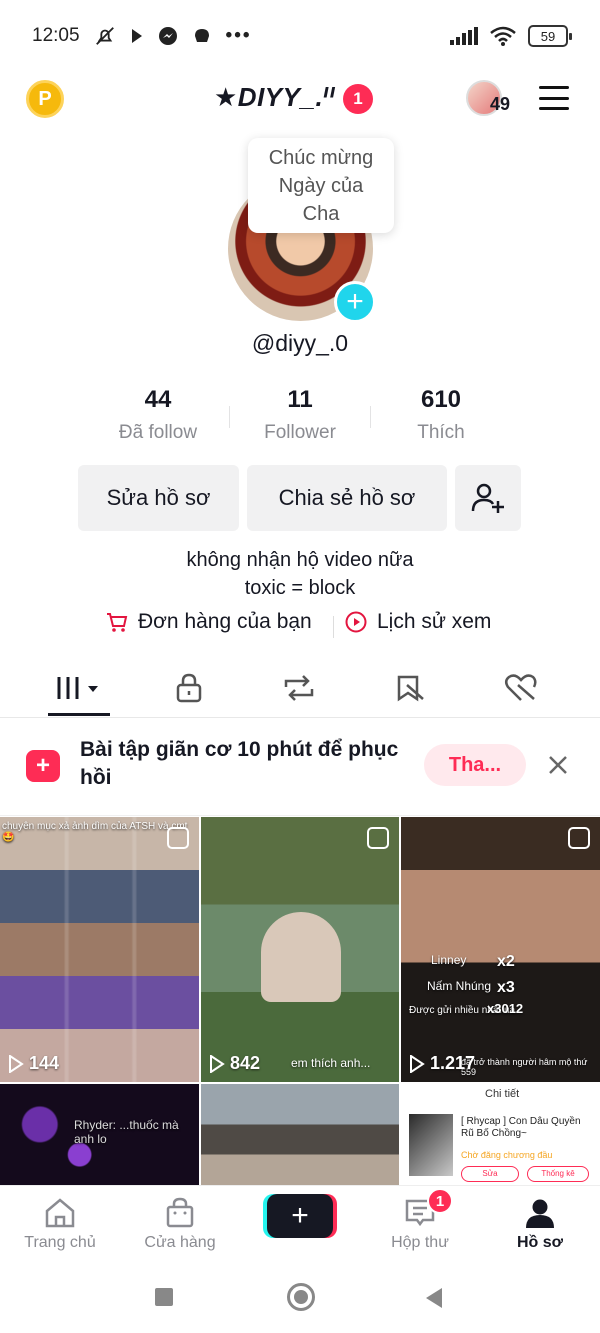 The image size is (600, 1333). Describe the element at coordinates (300, 432) in the screenshot. I see `stat-followers-label: Follower` at that location.